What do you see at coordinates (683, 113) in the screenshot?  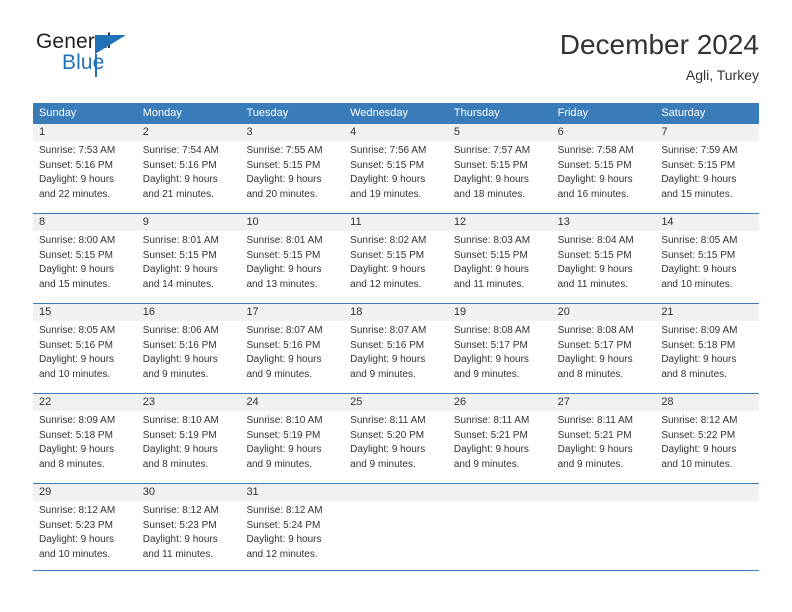 I see `weekday-header-saturday: Saturday` at bounding box center [683, 113].